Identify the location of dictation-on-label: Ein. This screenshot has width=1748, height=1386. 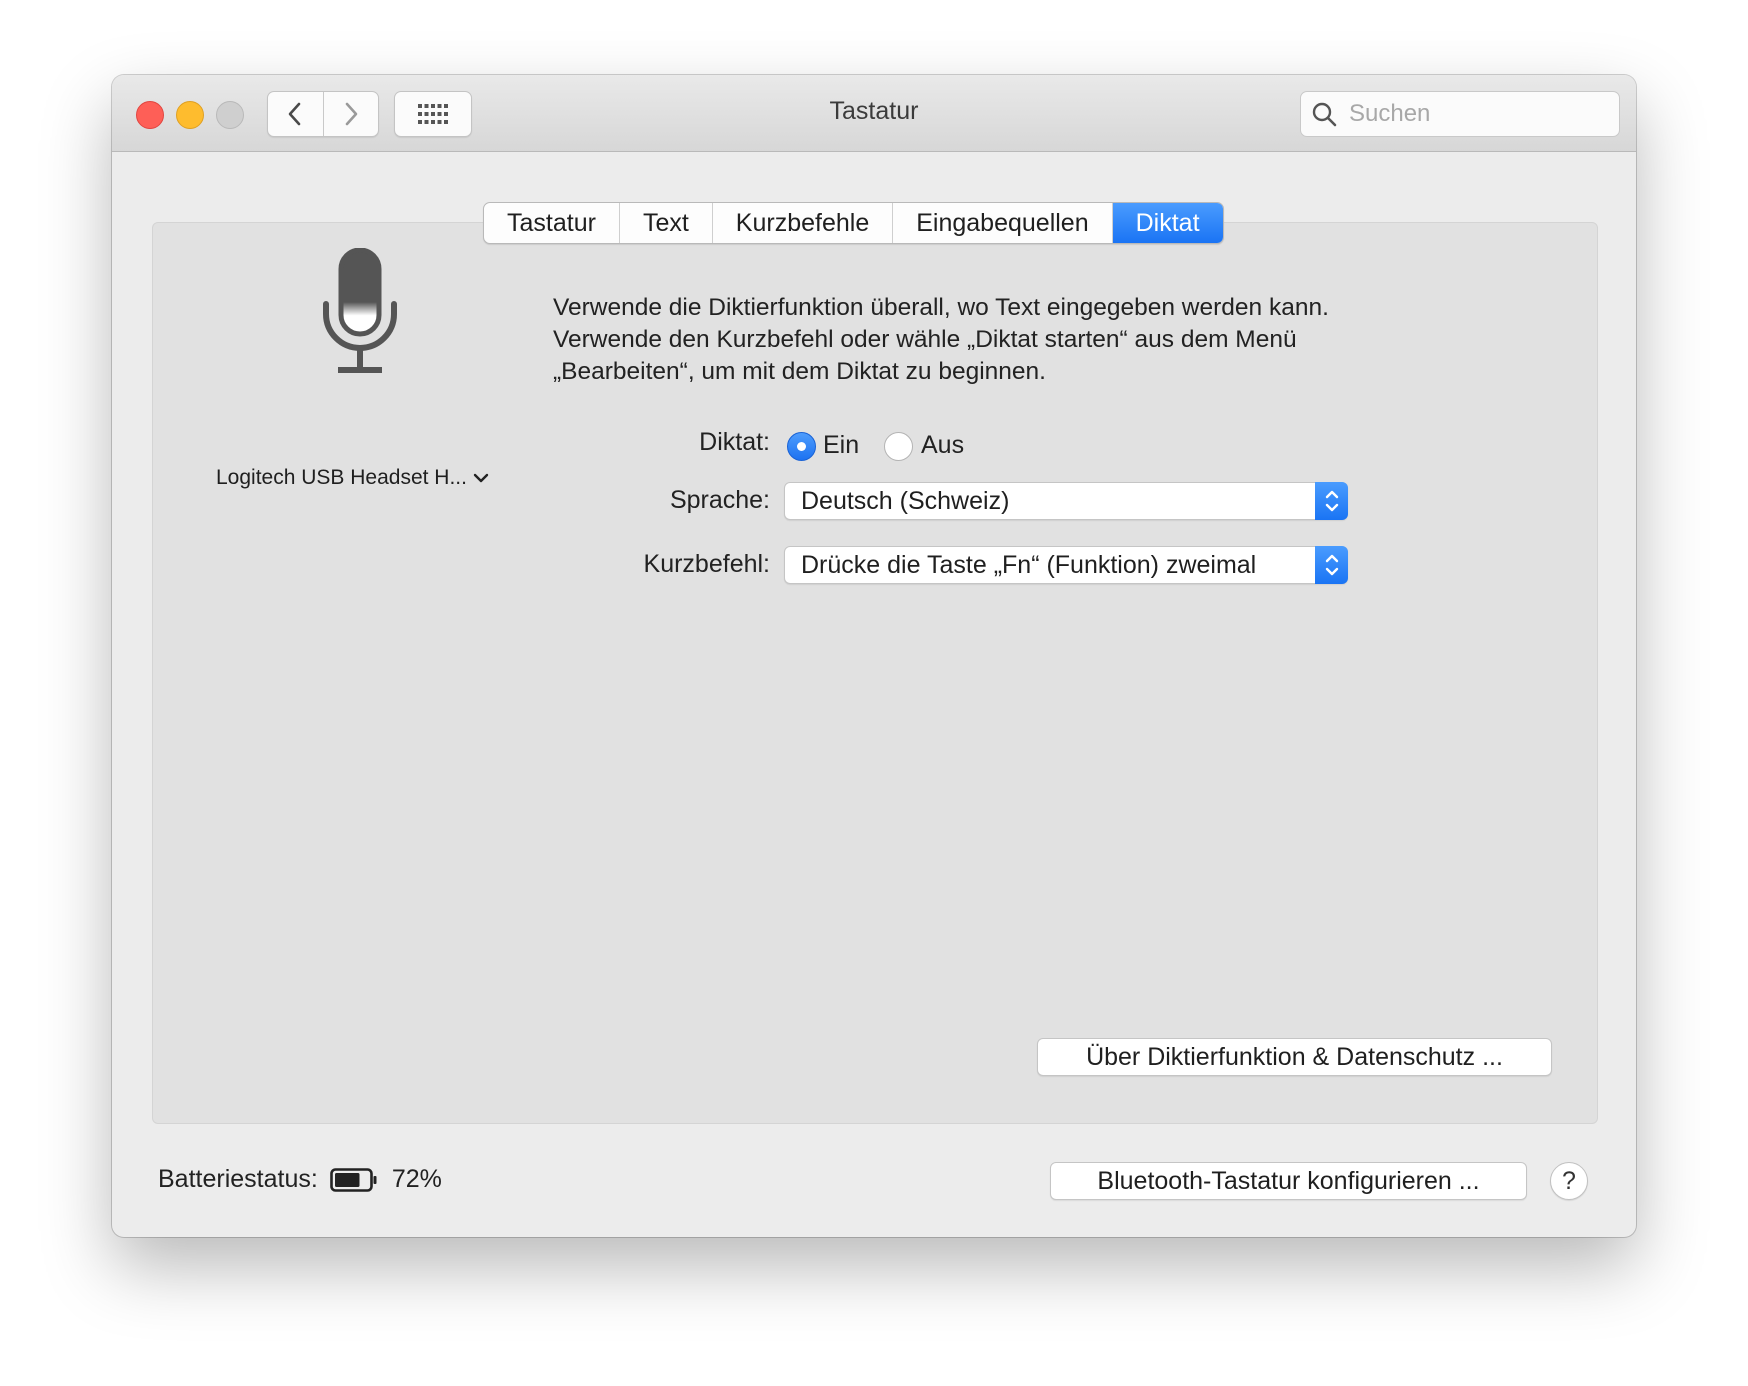
(841, 445).